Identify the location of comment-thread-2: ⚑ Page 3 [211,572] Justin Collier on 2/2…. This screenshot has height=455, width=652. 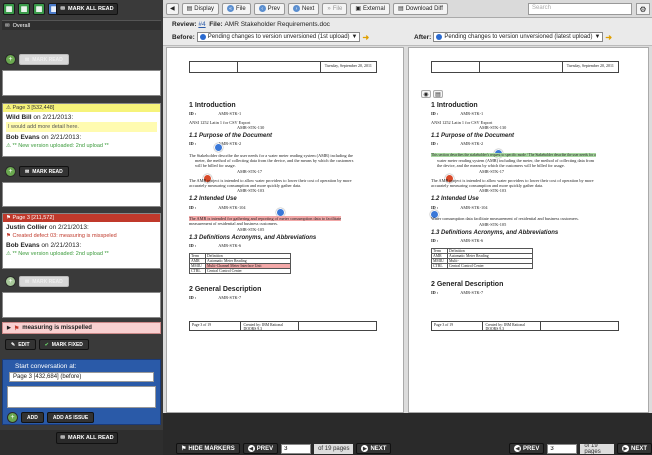
(81, 241).